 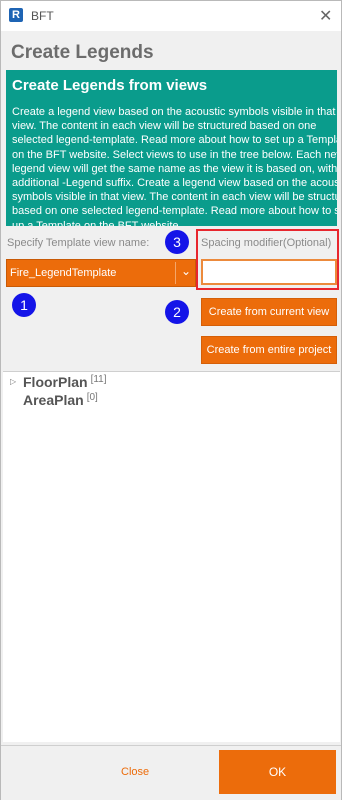 I want to click on create-from-entire-project-button: Create from entire project, so click(x=269, y=350).